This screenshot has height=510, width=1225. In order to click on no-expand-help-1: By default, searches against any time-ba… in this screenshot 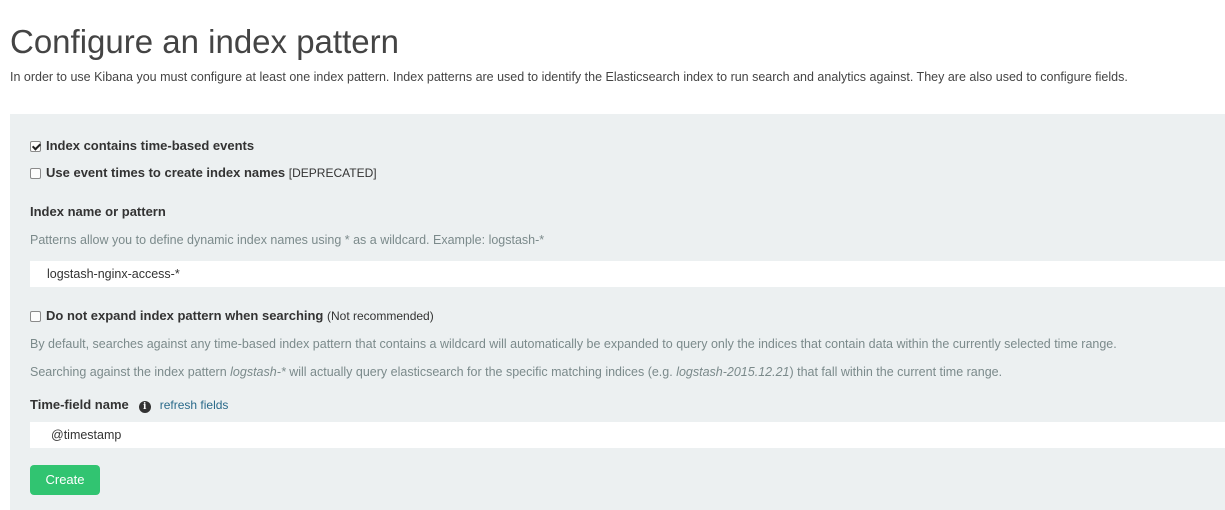, I will do `click(573, 344)`.